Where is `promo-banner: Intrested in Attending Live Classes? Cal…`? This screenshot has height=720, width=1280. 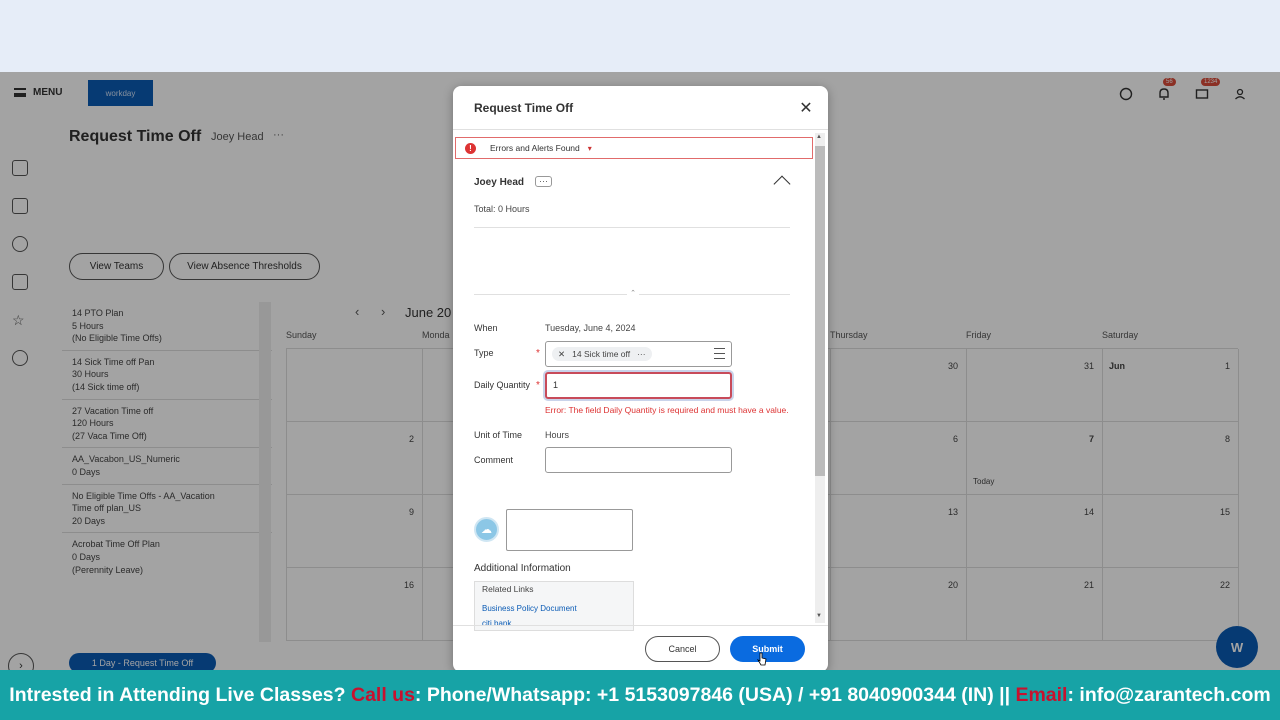
promo-banner: Intrested in Attending Live Classes? Cal… is located at coordinates (640, 695).